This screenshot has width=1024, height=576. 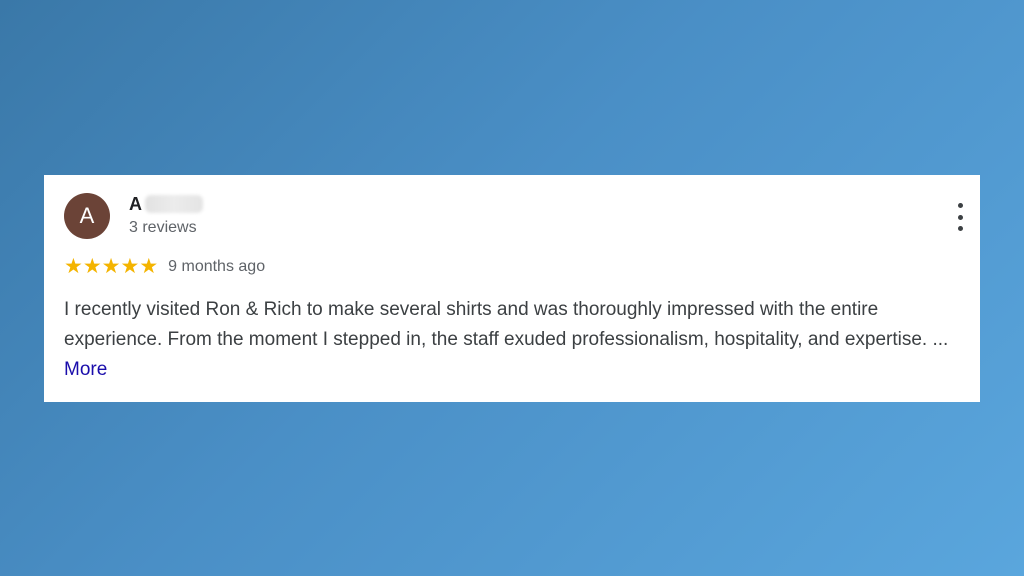 I want to click on name-redaction, so click(x=174, y=204).